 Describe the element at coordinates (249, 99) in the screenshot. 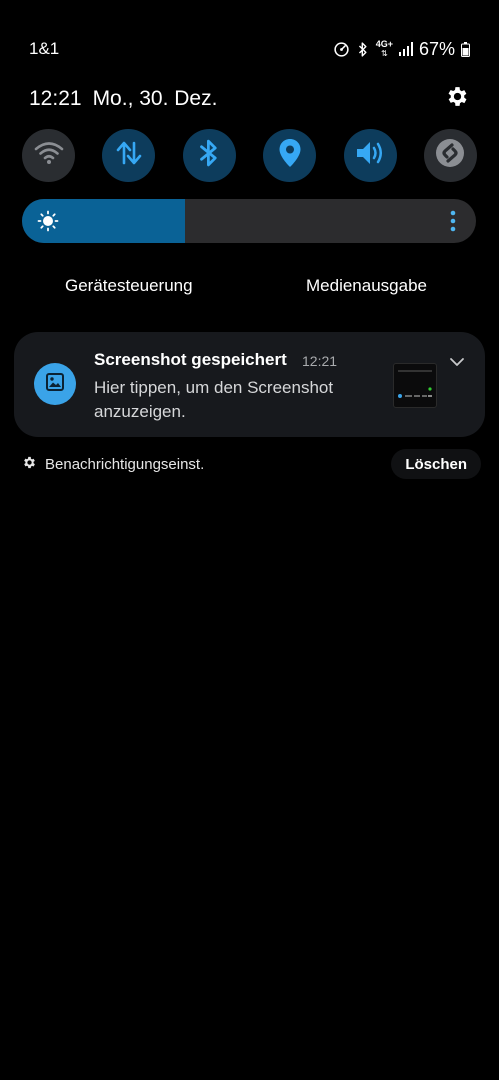

I see `header-row: 12:21 Mo., 30. Dez.` at that location.